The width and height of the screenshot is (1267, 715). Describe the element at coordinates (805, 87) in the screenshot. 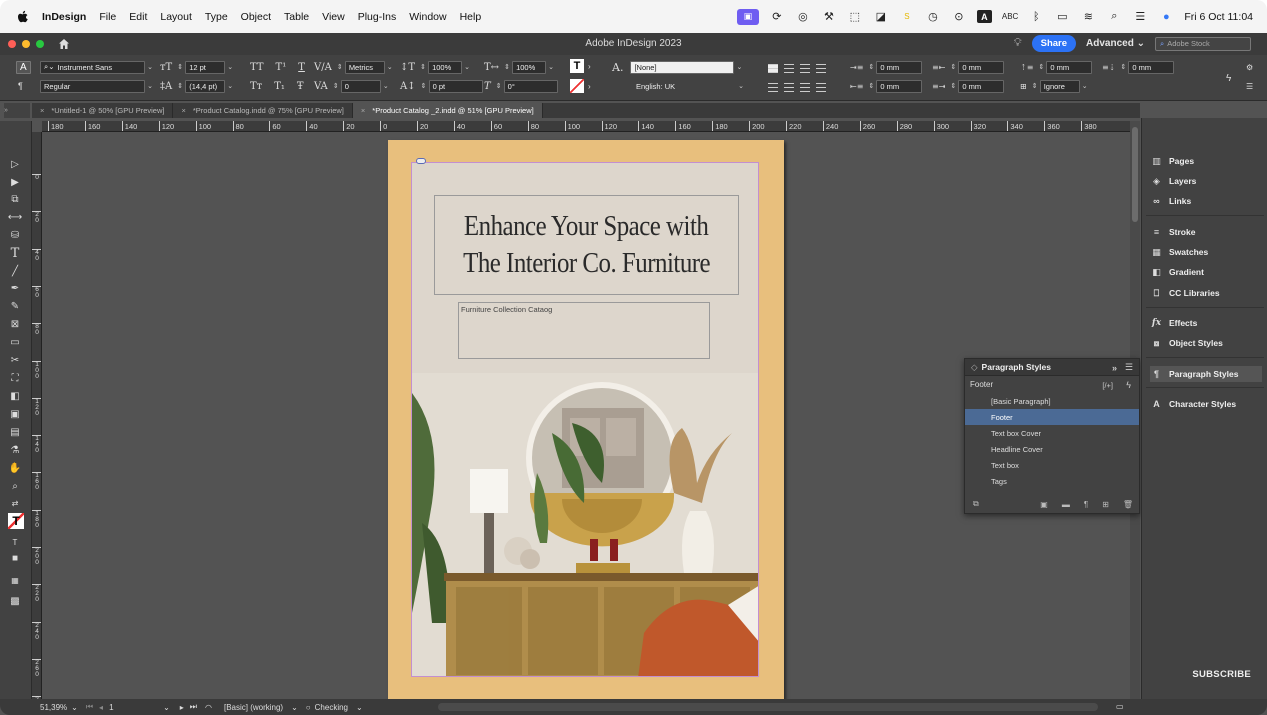

I see `justify-all-icon` at that location.